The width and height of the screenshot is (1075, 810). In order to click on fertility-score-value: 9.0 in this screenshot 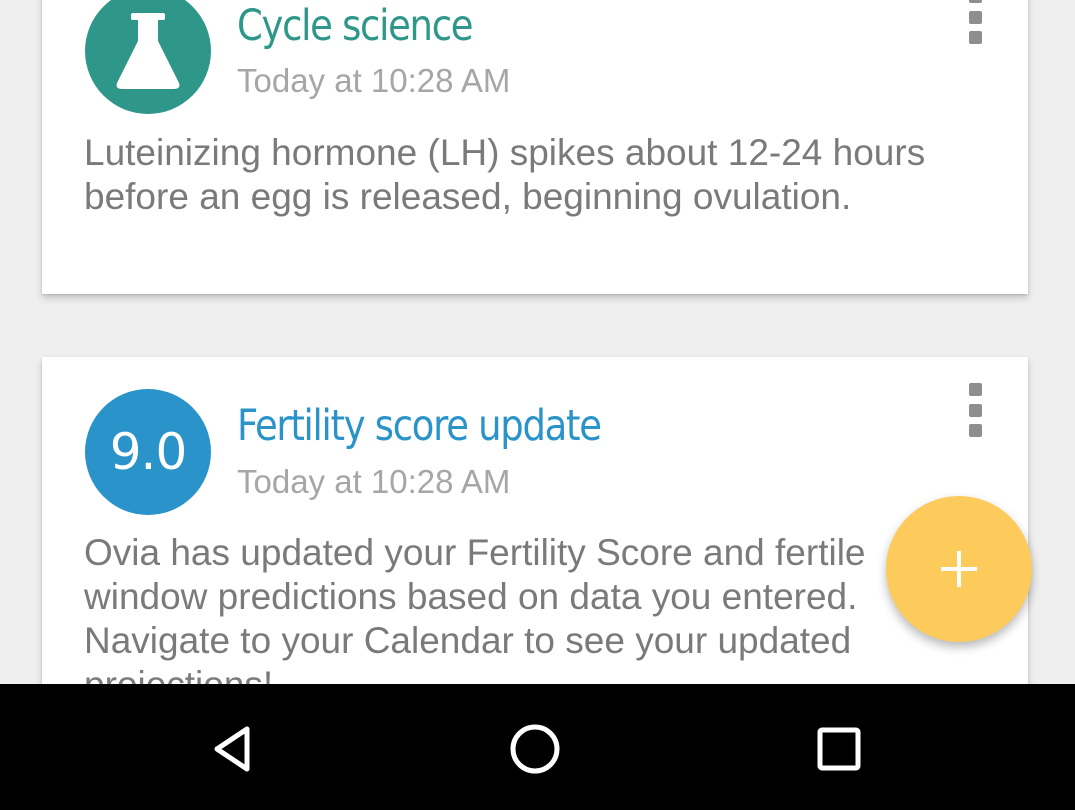, I will do `click(148, 452)`.